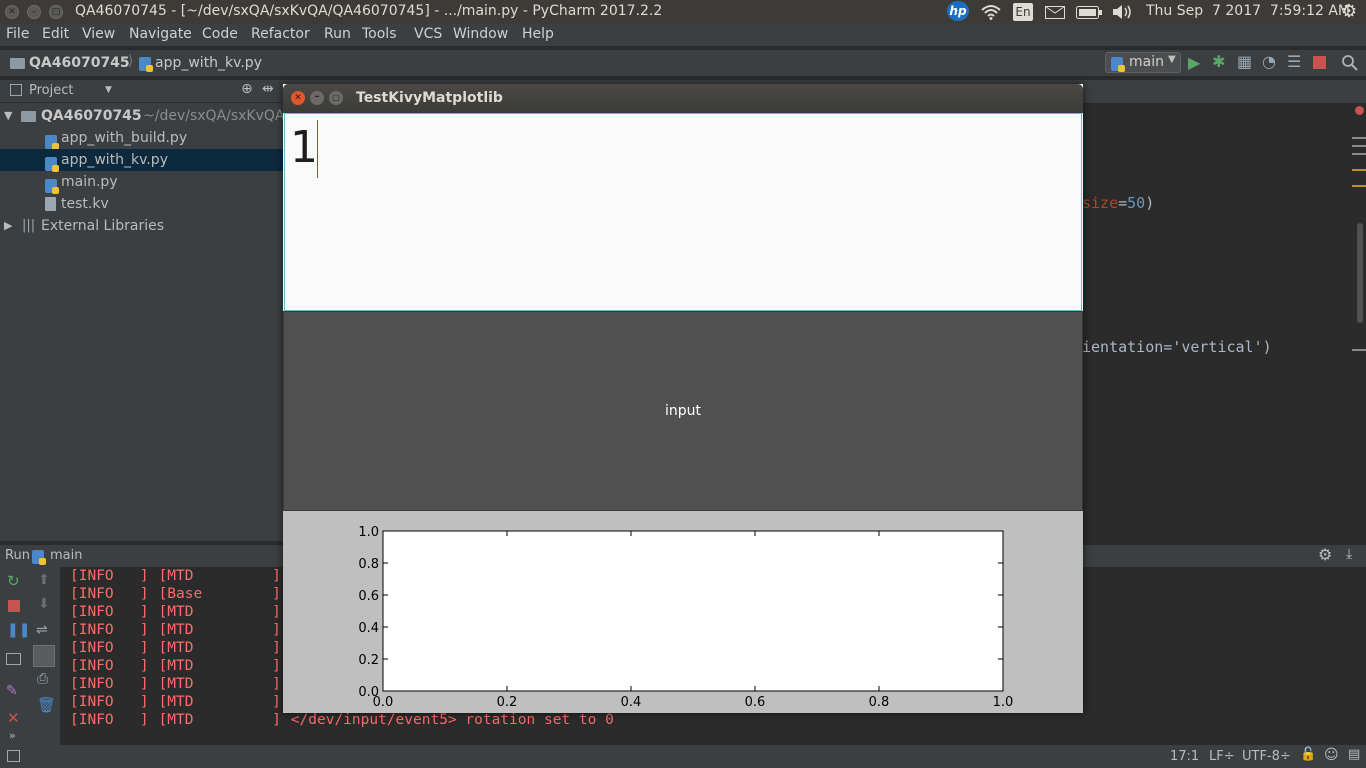  What do you see at coordinates (247, 89) in the screenshot?
I see `locate-icon: ⊕` at bounding box center [247, 89].